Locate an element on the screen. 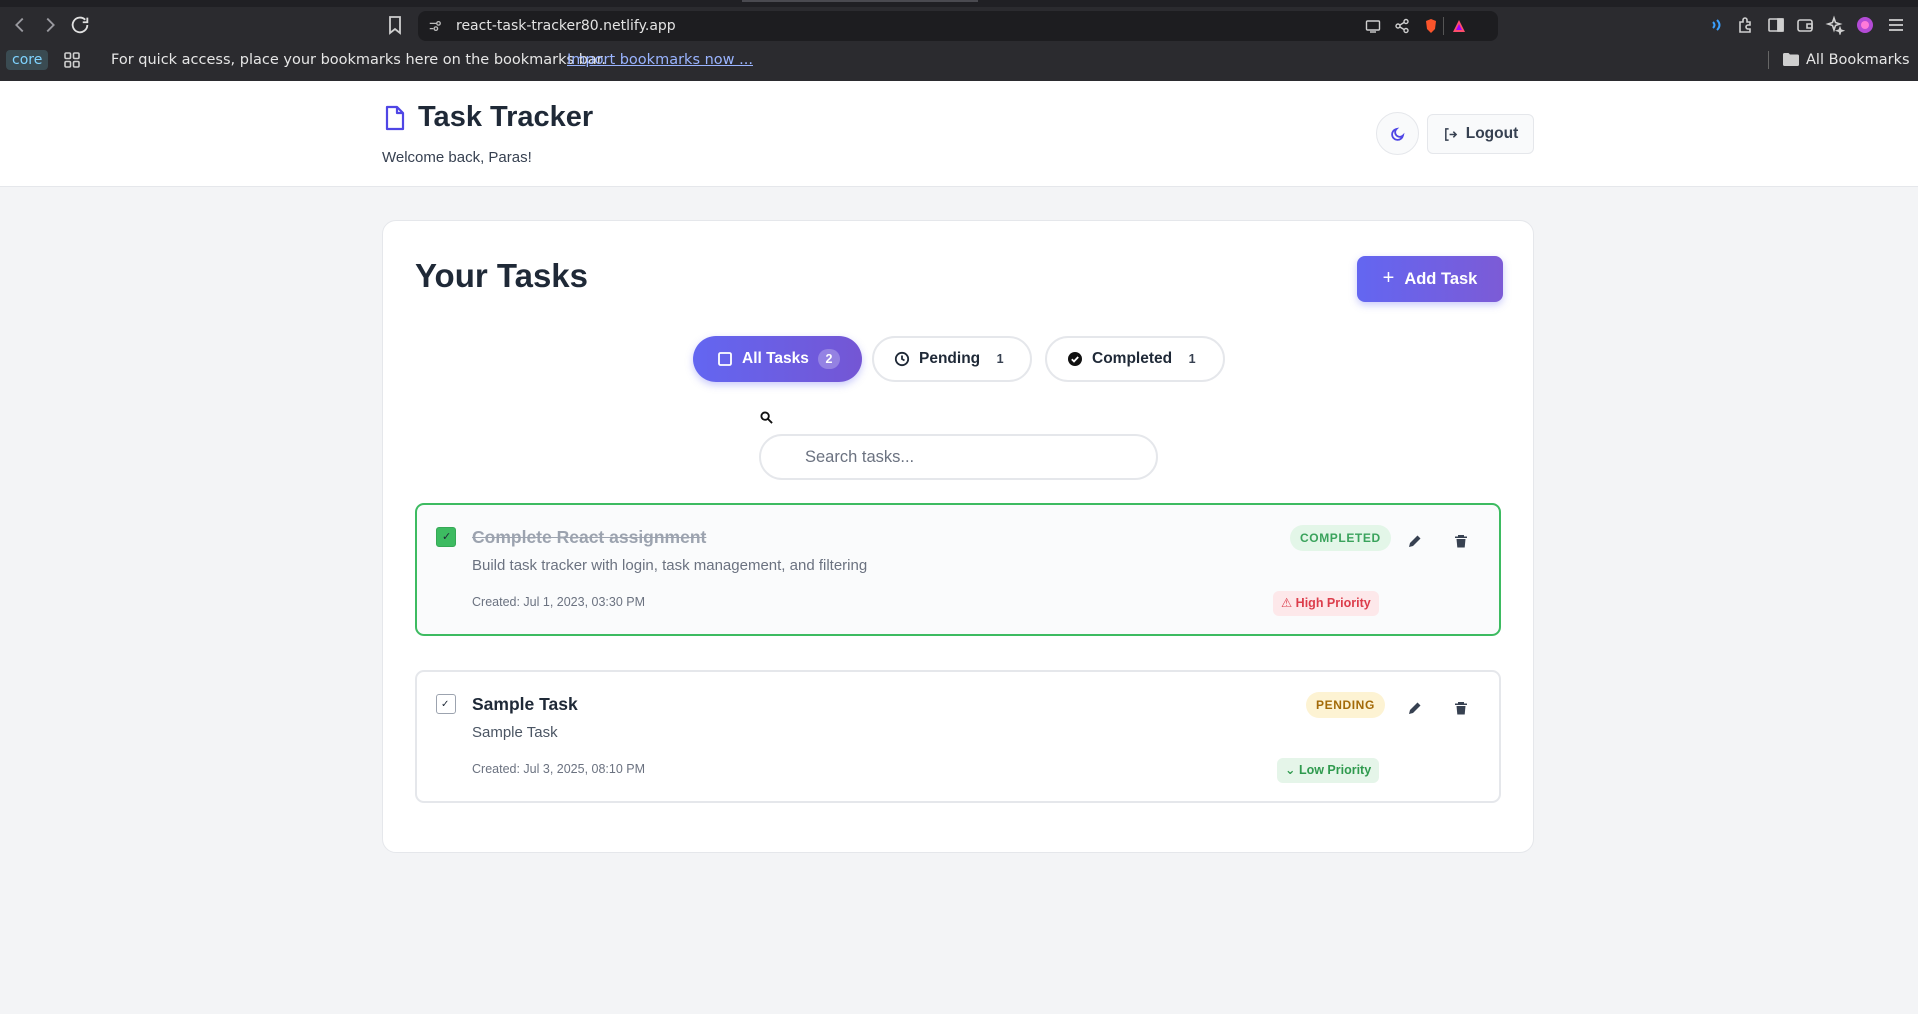 This screenshot has height=1014, width=1918. moon-icon is located at coordinates (1397, 134).